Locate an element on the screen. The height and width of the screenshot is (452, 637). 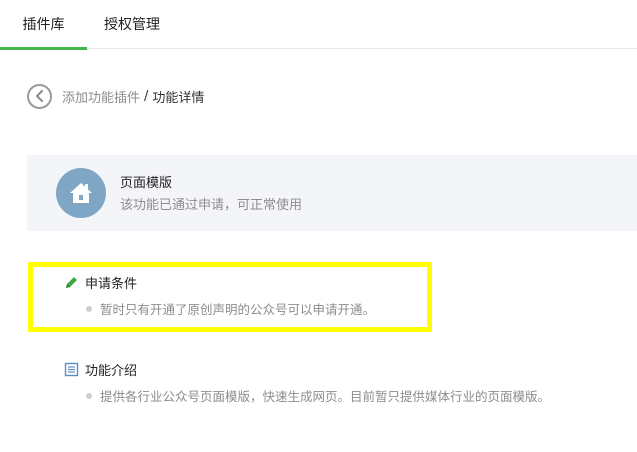
document-icon is located at coordinates (71, 369).